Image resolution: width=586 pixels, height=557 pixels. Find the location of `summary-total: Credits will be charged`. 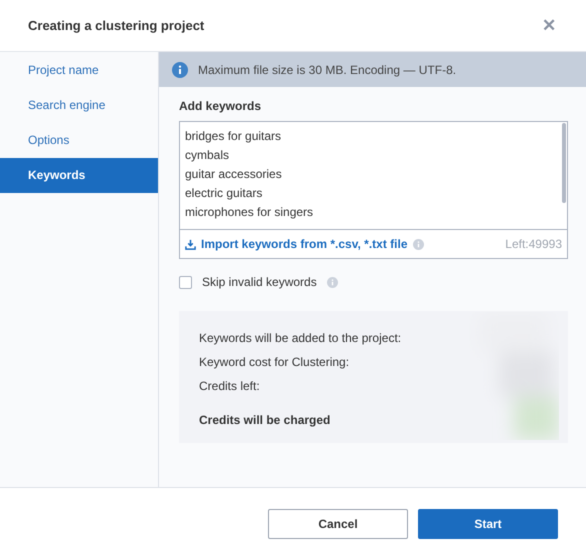

summary-total: Credits will be charged is located at coordinates (265, 420).